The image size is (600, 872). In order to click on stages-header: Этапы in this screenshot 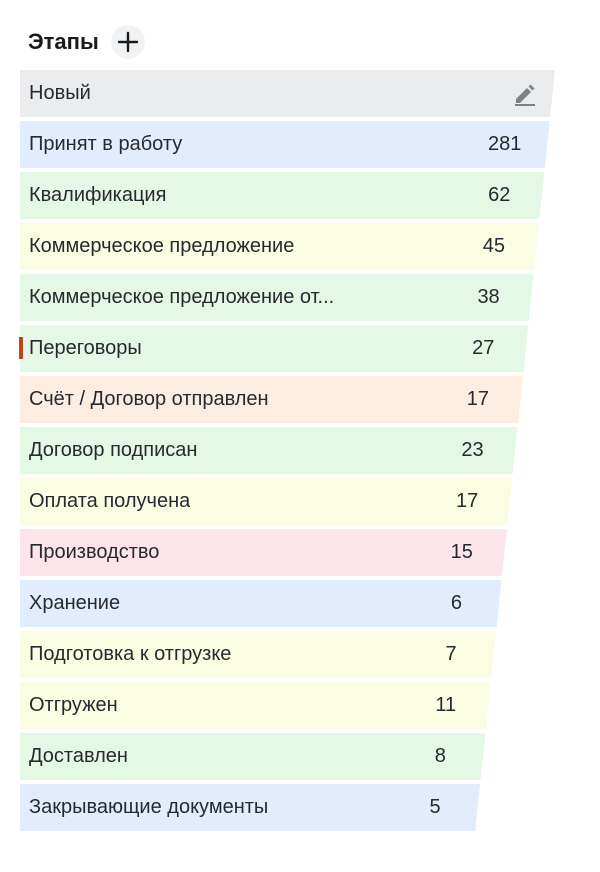, I will do `click(86, 42)`.